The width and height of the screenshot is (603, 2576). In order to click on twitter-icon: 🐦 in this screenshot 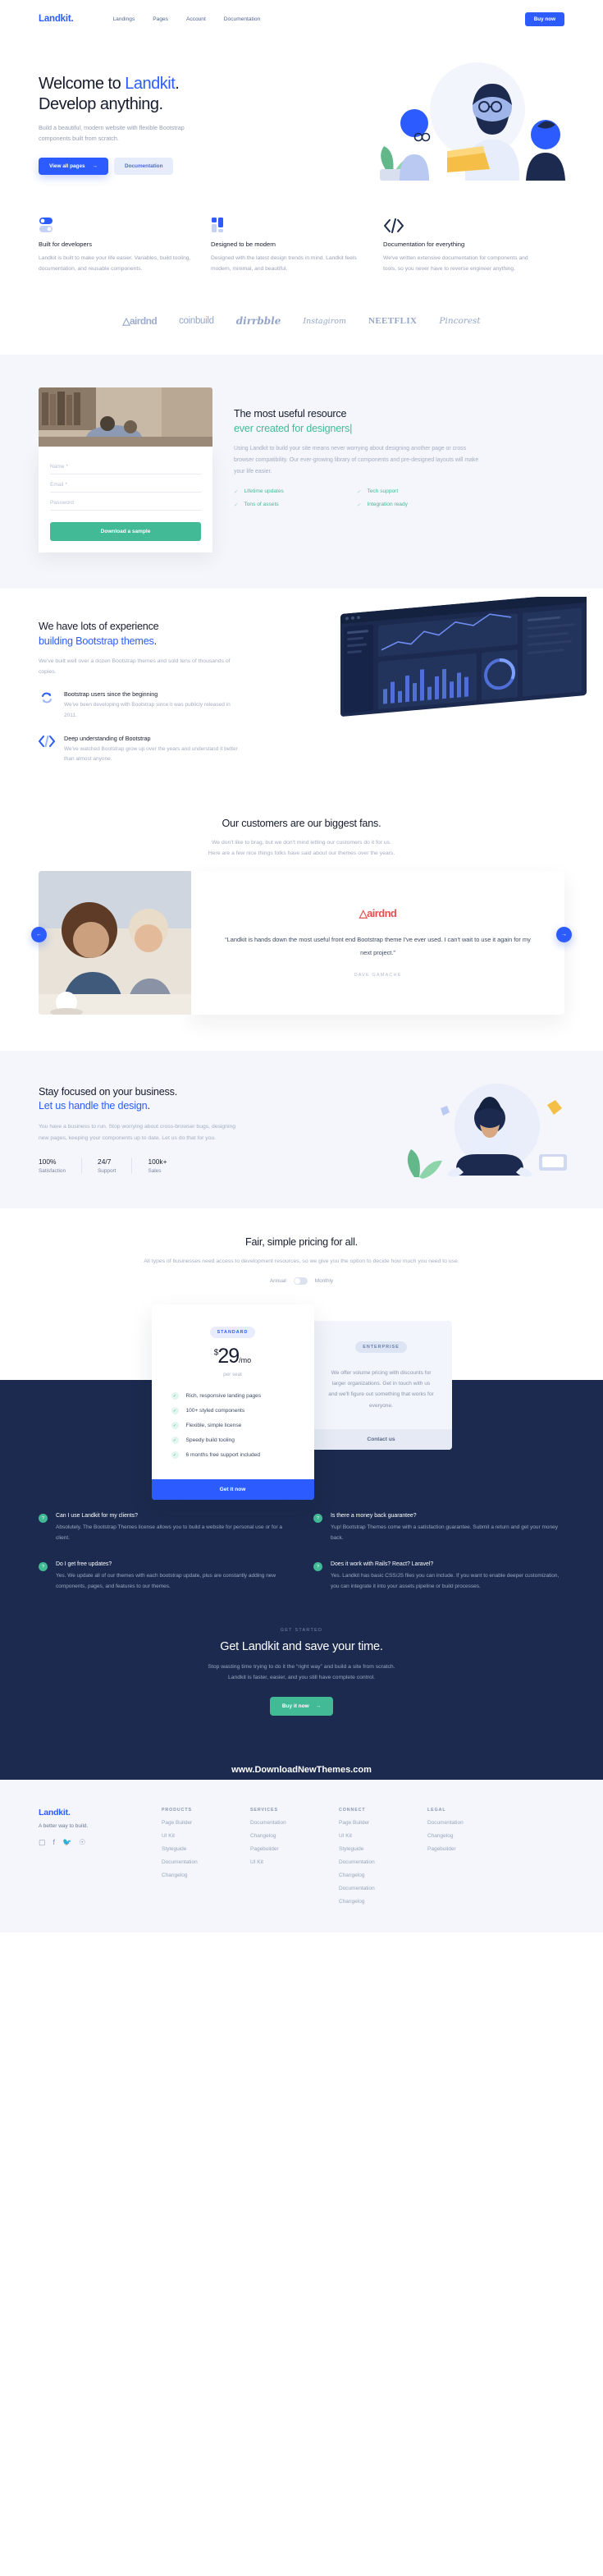, I will do `click(66, 1843)`.